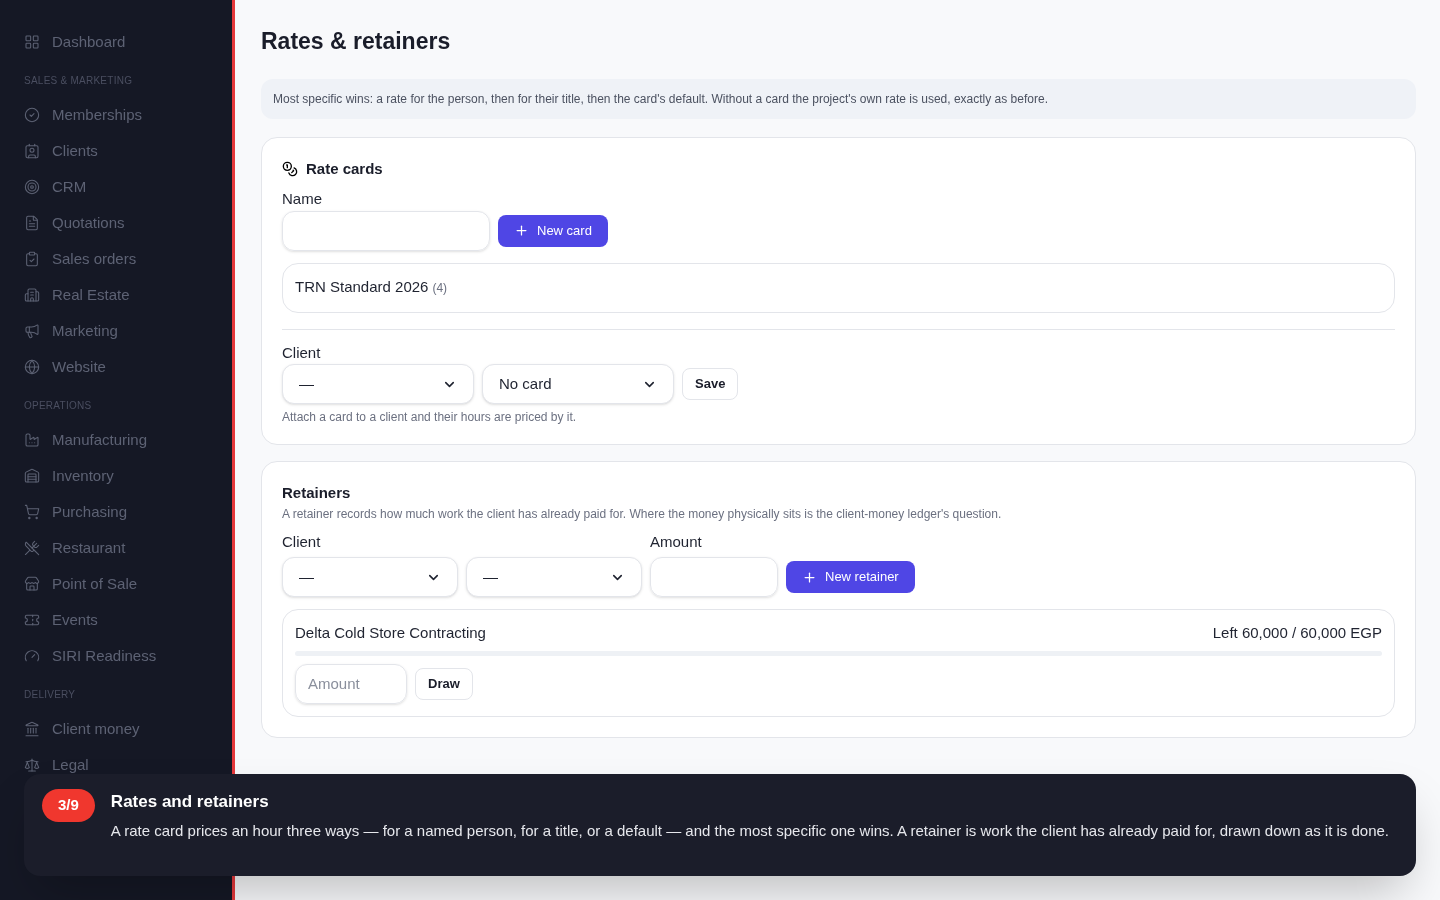 The width and height of the screenshot is (1440, 900). What do you see at coordinates (317, 493) in the screenshot?
I see `section-title: Retainers` at bounding box center [317, 493].